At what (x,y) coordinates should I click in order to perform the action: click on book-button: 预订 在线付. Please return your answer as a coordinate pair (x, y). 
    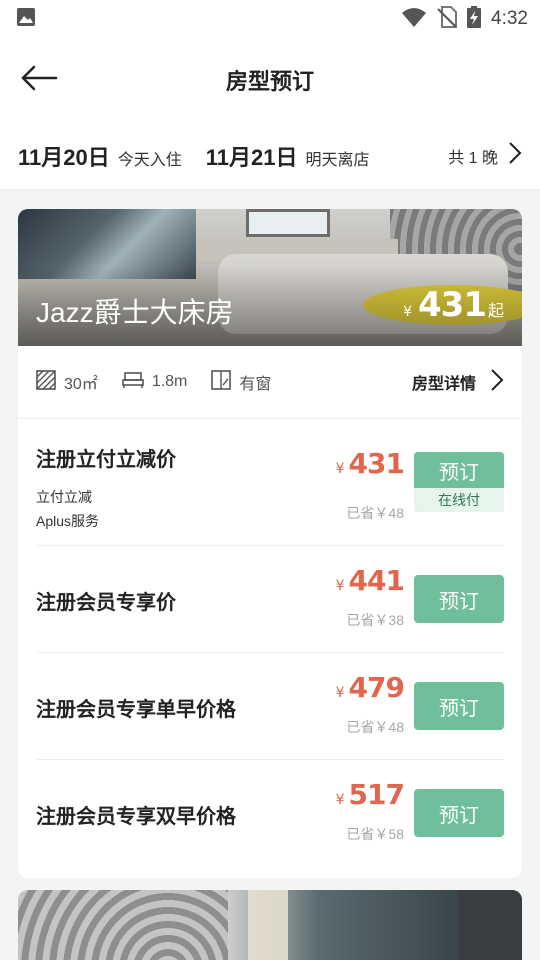
    Looking at the image, I should click on (459, 482).